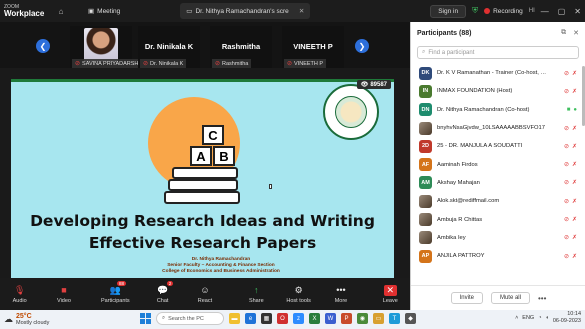 The image size is (585, 329). Describe the element at coordinates (298, 300) in the screenshot. I see `toolbar-label: Host tools` at that location.